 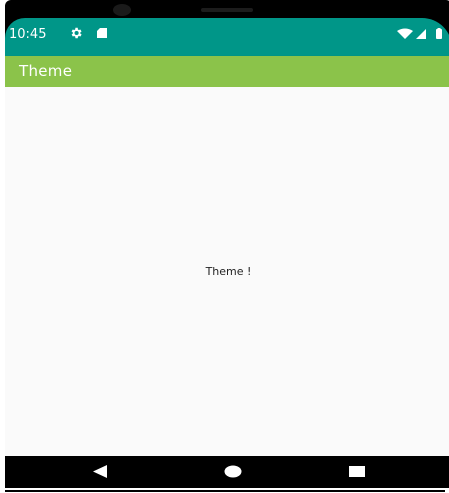 What do you see at coordinates (122, 10) in the screenshot?
I see `front-camera` at bounding box center [122, 10].